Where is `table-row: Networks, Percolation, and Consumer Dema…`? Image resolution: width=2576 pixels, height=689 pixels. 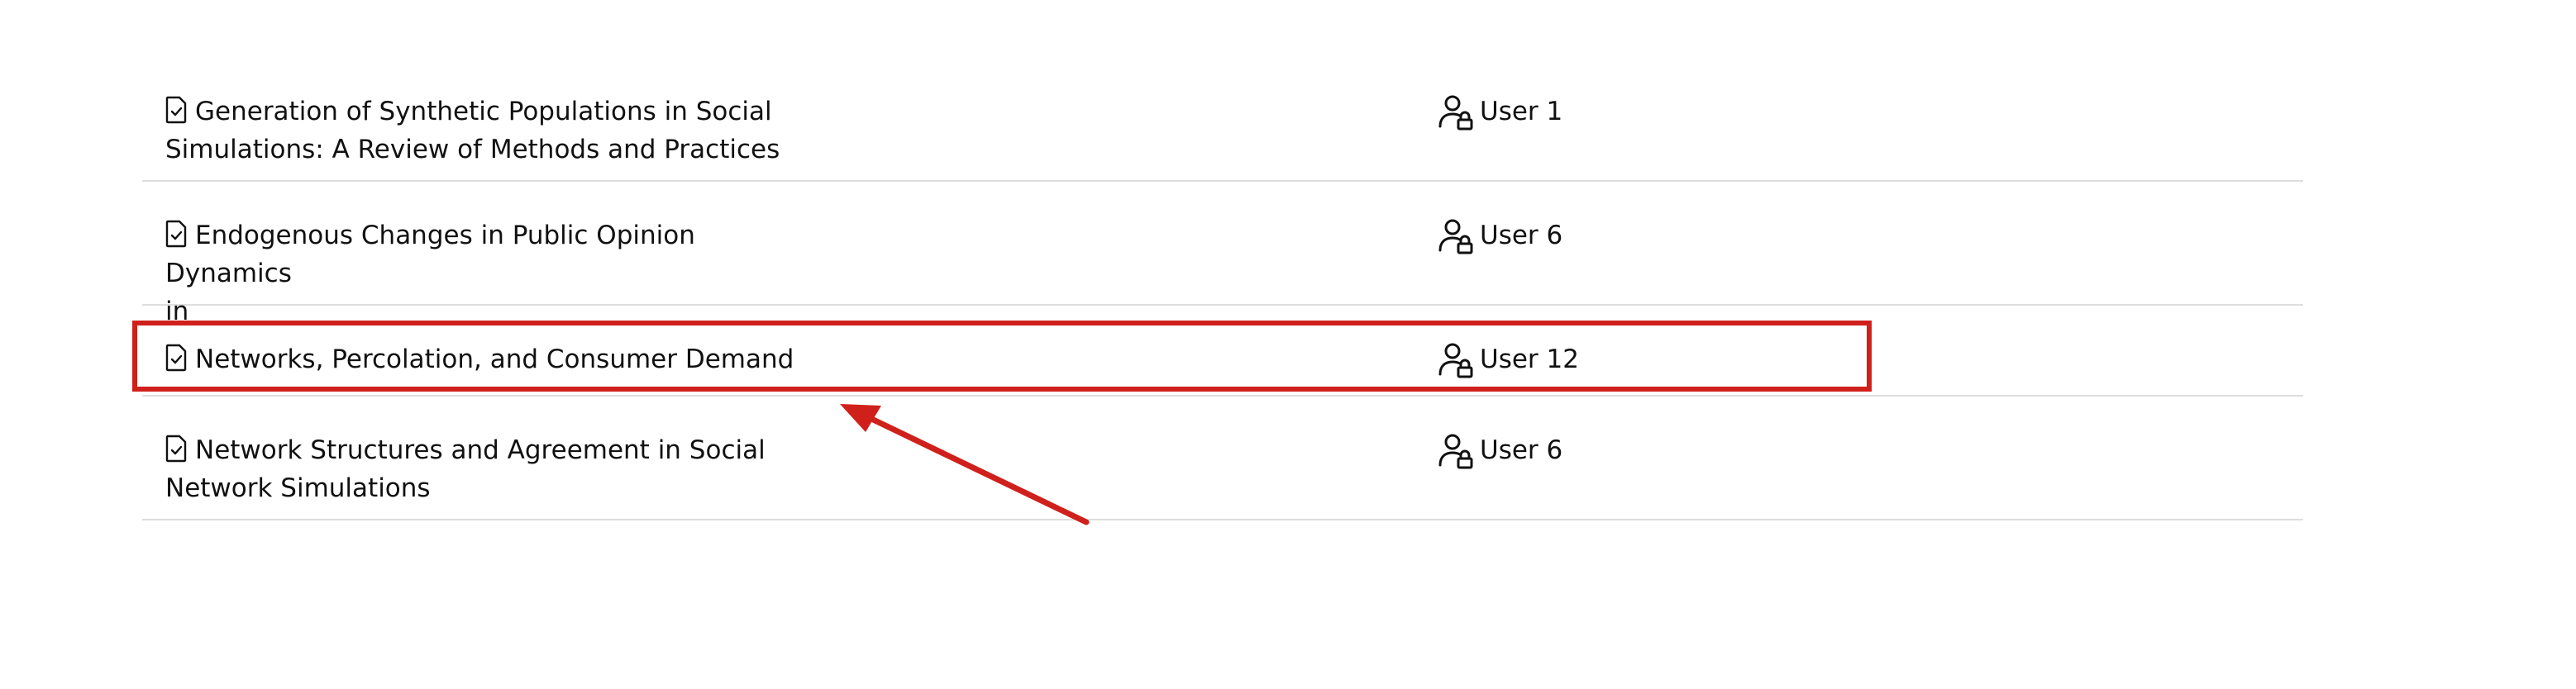
table-row: Networks, Percolation, and Consumer Dema… is located at coordinates (1222, 351).